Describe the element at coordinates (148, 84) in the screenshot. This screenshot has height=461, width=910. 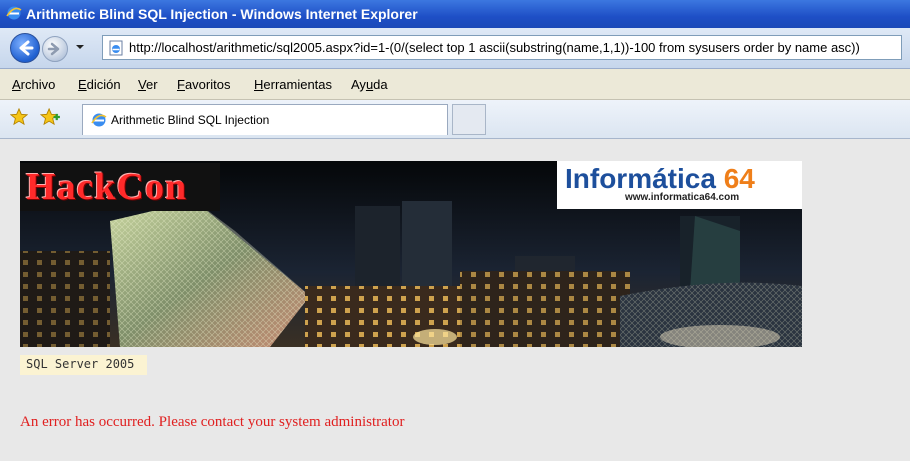
I see `menu-ver: Ver` at that location.